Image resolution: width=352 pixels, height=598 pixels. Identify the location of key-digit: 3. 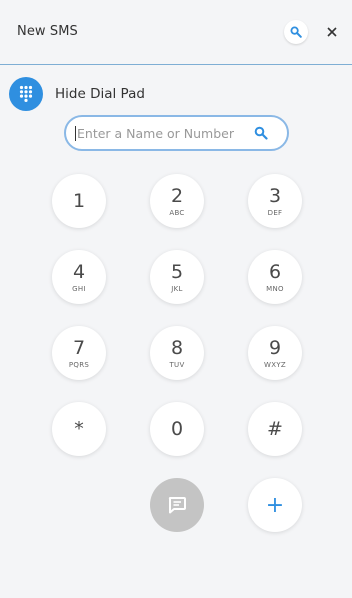
(275, 195).